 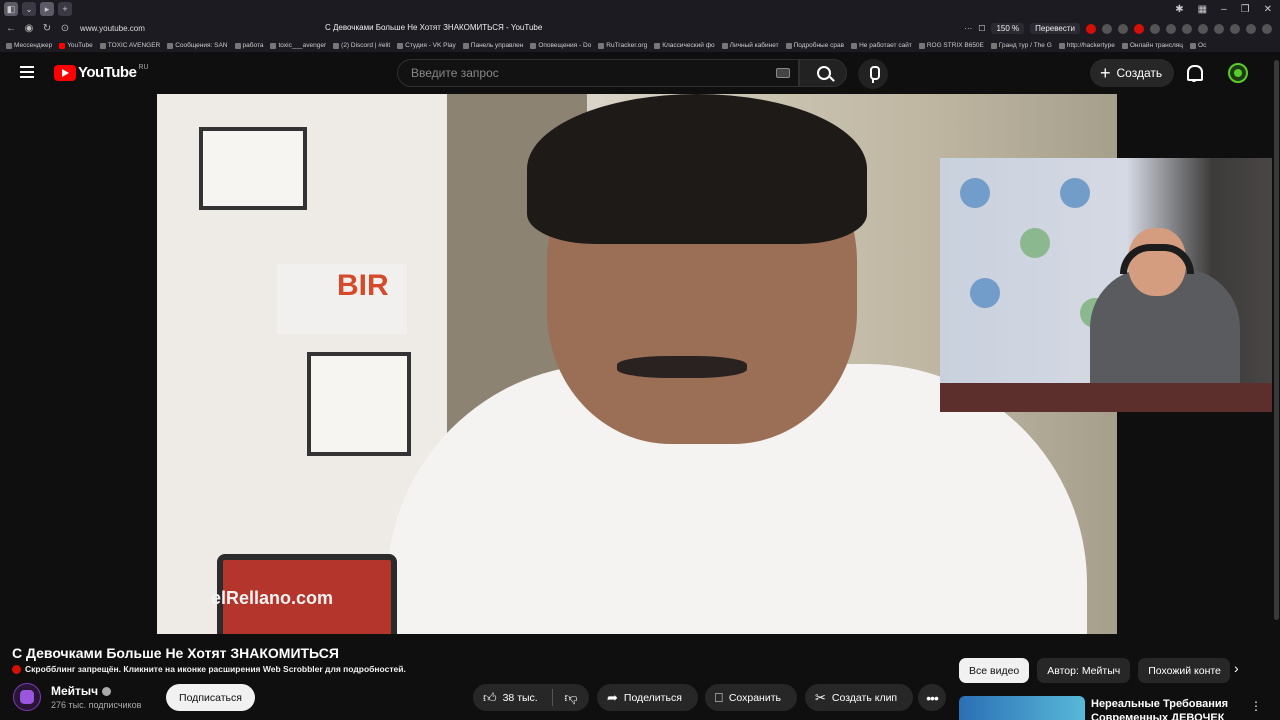 I want to click on bookmark-item: http://hackertype, so click(x=1086, y=45).